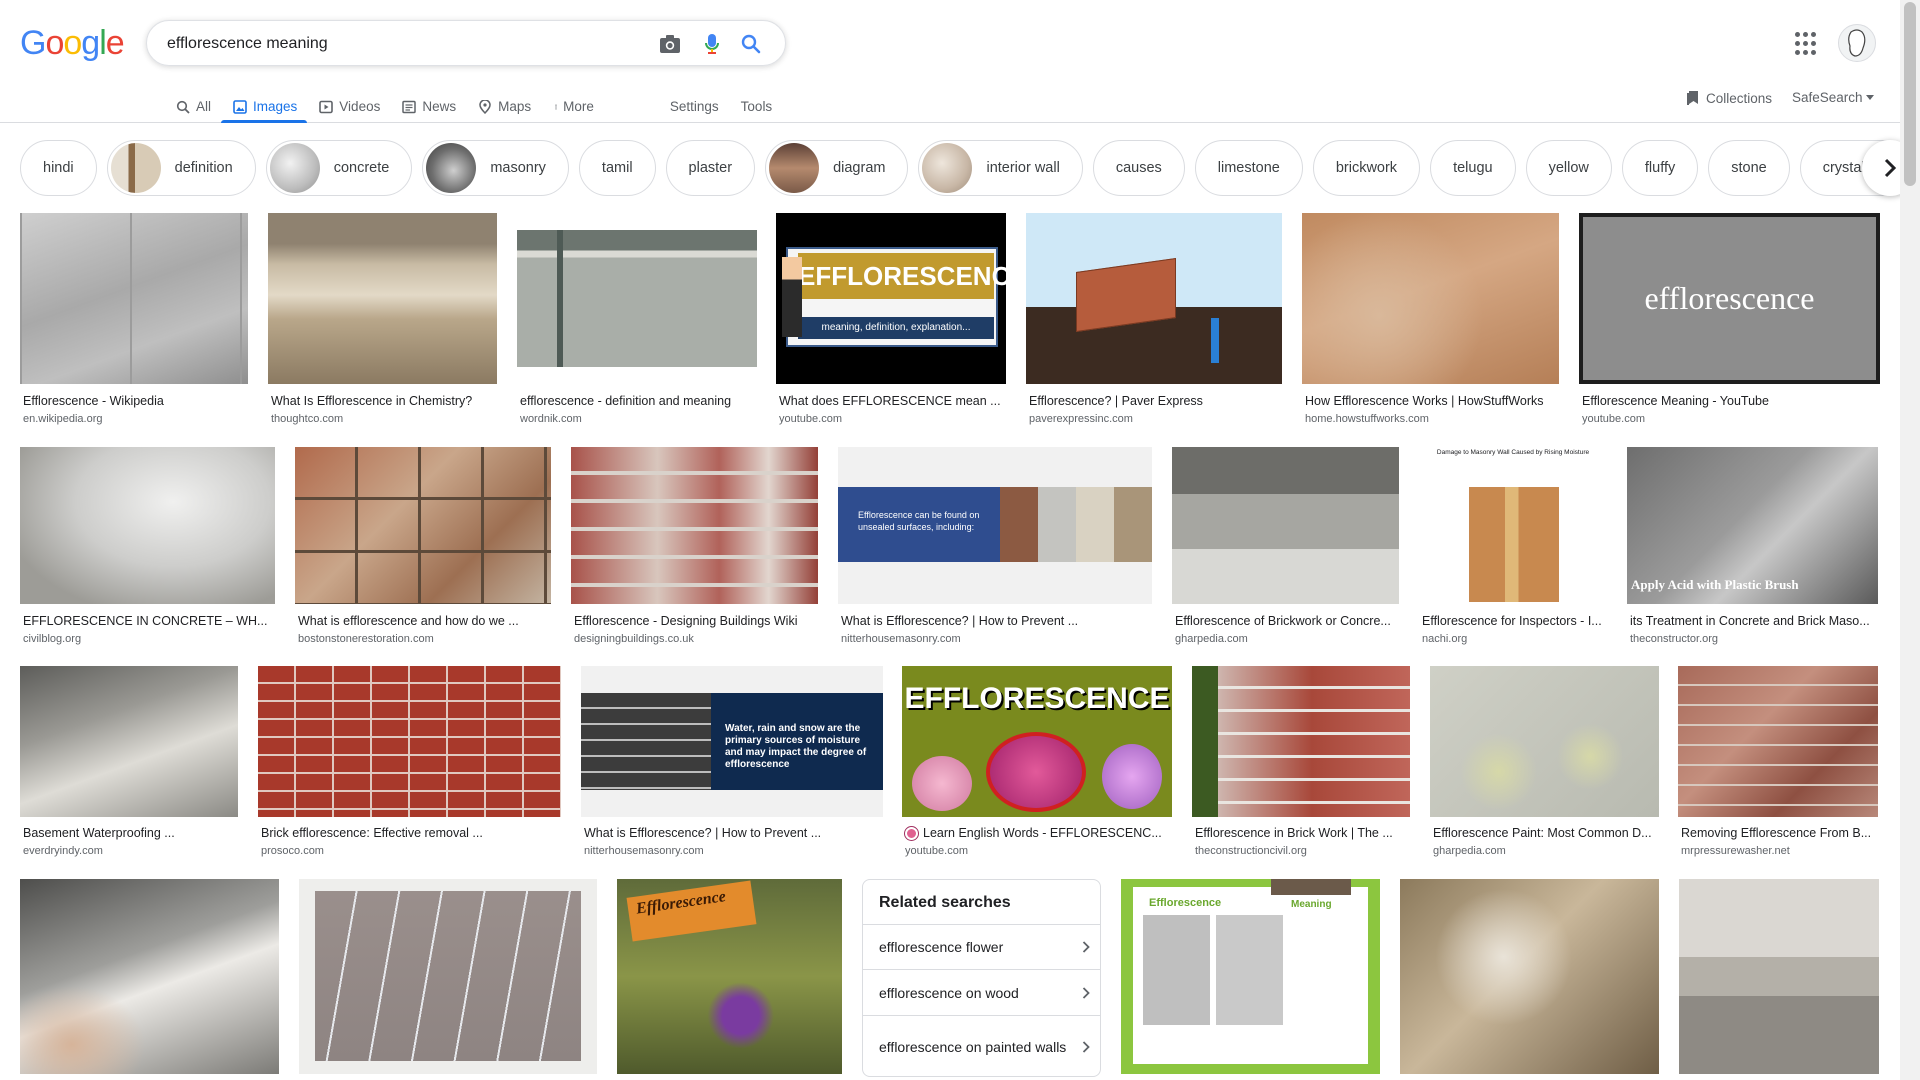 The height and width of the screenshot is (1080, 1920). What do you see at coordinates (644, 851) in the screenshot?
I see `result-source: nitterhousemasonry.com` at bounding box center [644, 851].